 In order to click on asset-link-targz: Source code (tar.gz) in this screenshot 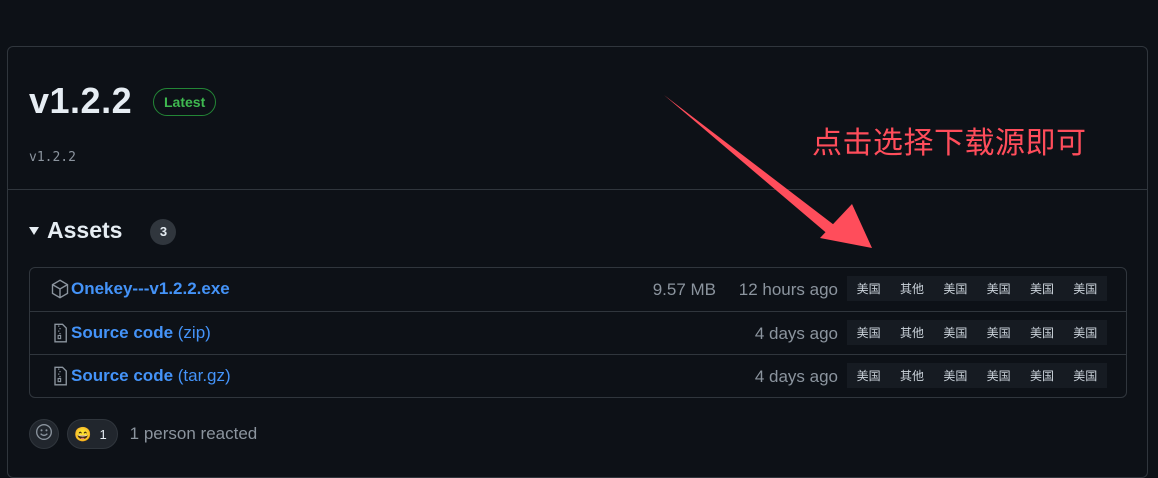, I will do `click(151, 376)`.